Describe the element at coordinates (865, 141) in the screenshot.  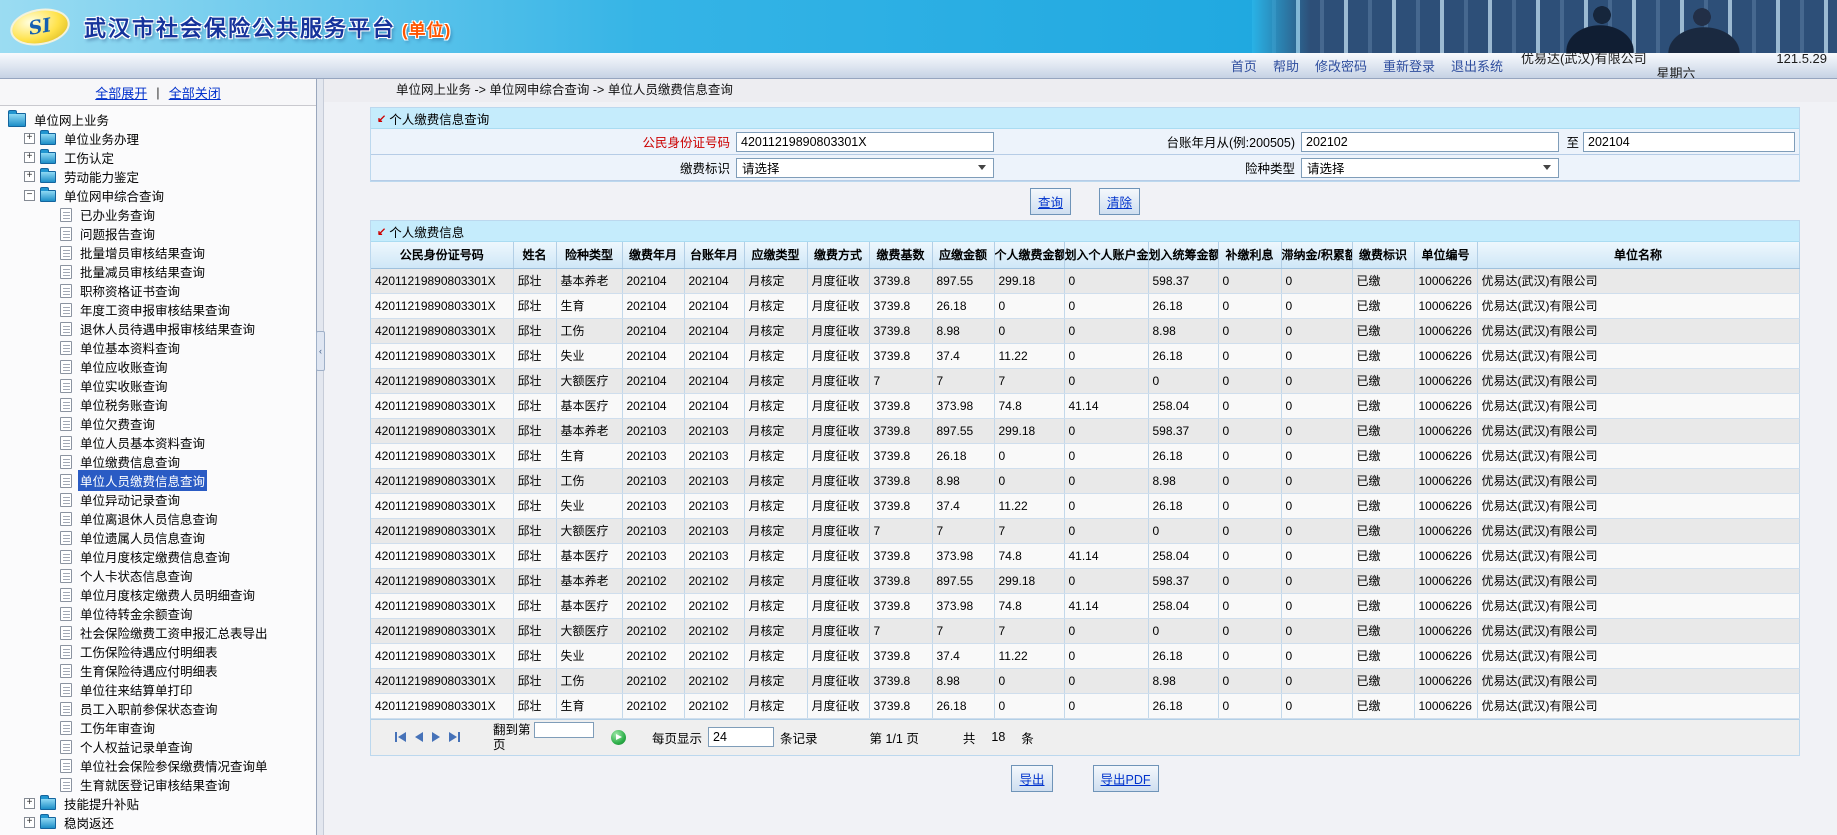
I see `id-number-input` at that location.